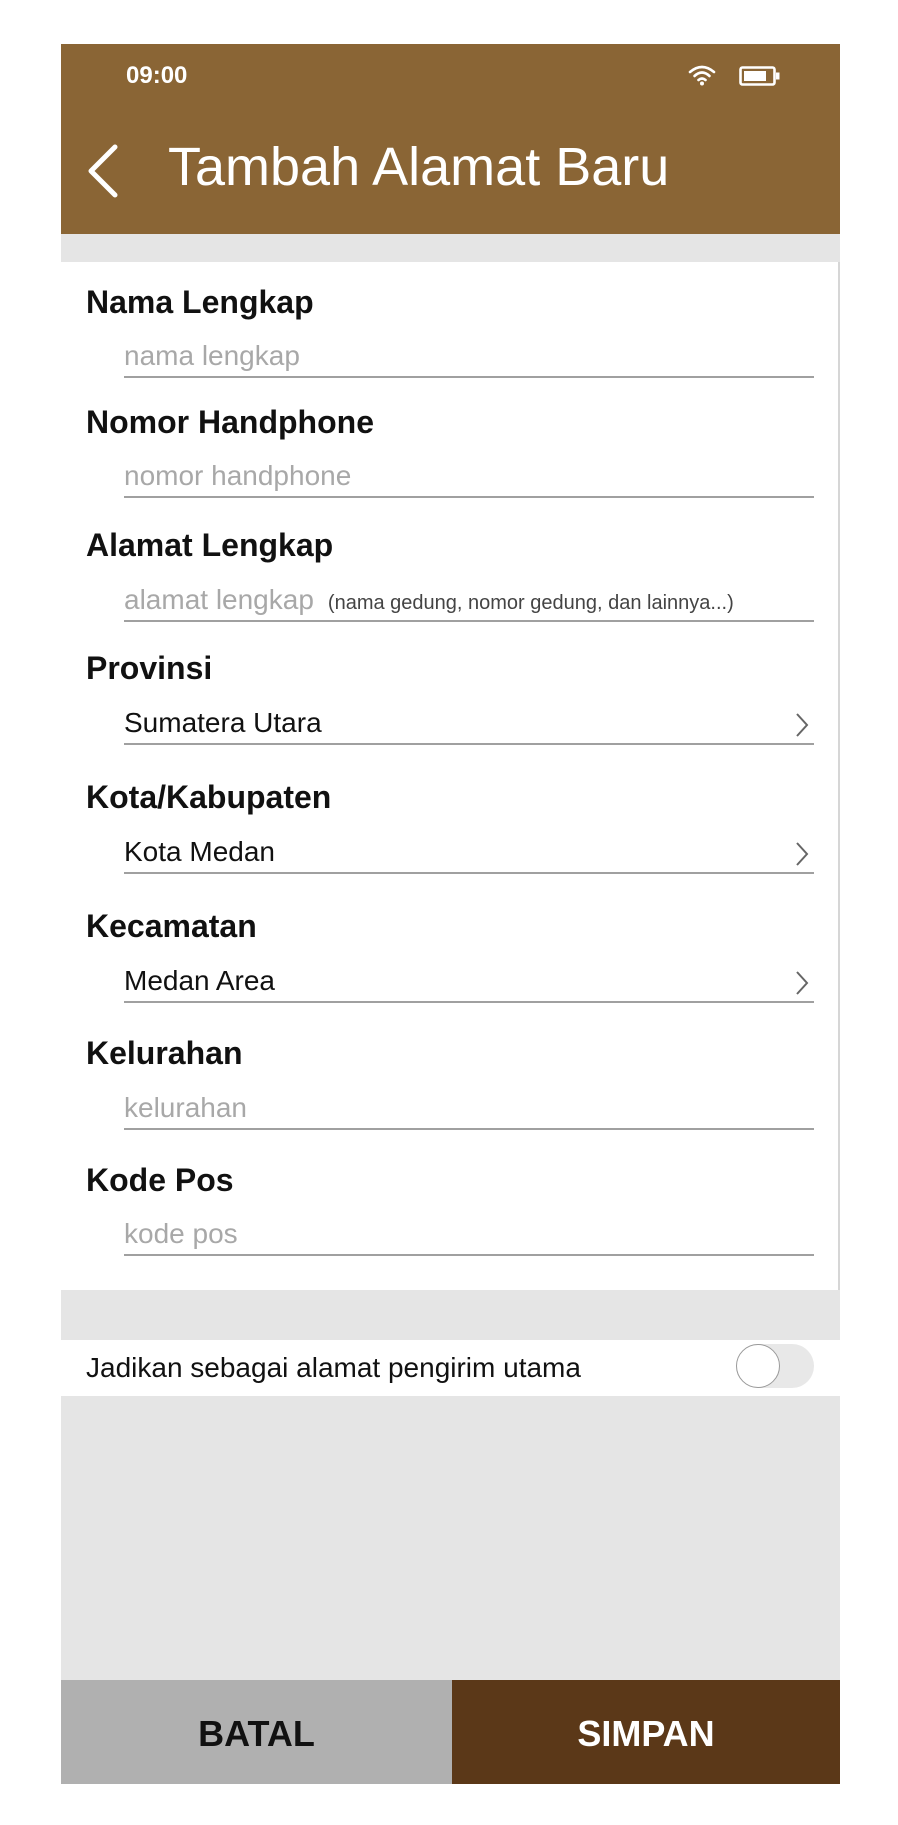  What do you see at coordinates (212, 355) in the screenshot?
I see `full-name-placeholder: nama lengkap` at bounding box center [212, 355].